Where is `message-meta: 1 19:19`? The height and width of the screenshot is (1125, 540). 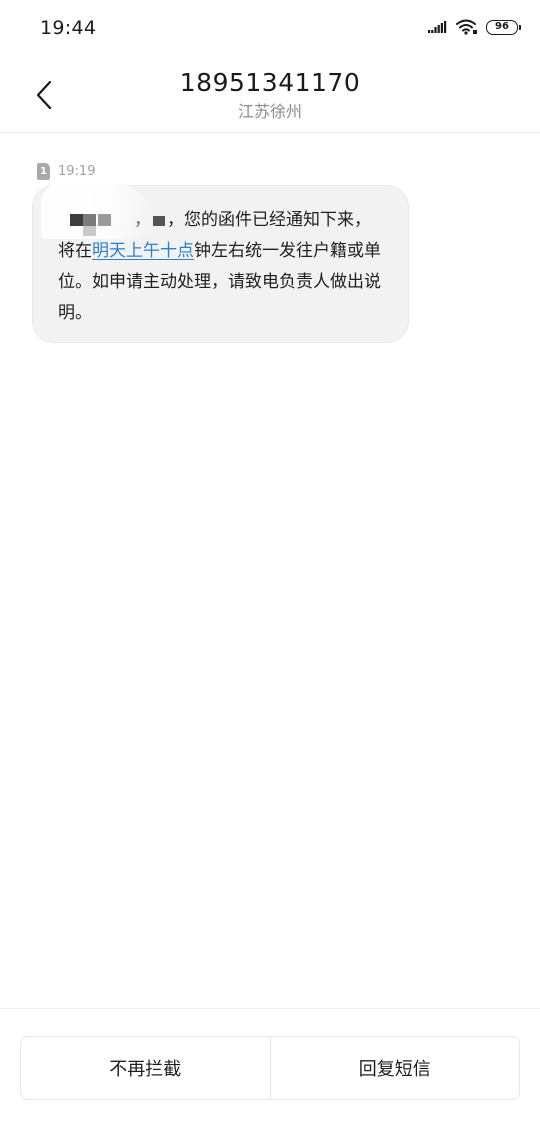 message-meta: 1 19:19 is located at coordinates (66, 171).